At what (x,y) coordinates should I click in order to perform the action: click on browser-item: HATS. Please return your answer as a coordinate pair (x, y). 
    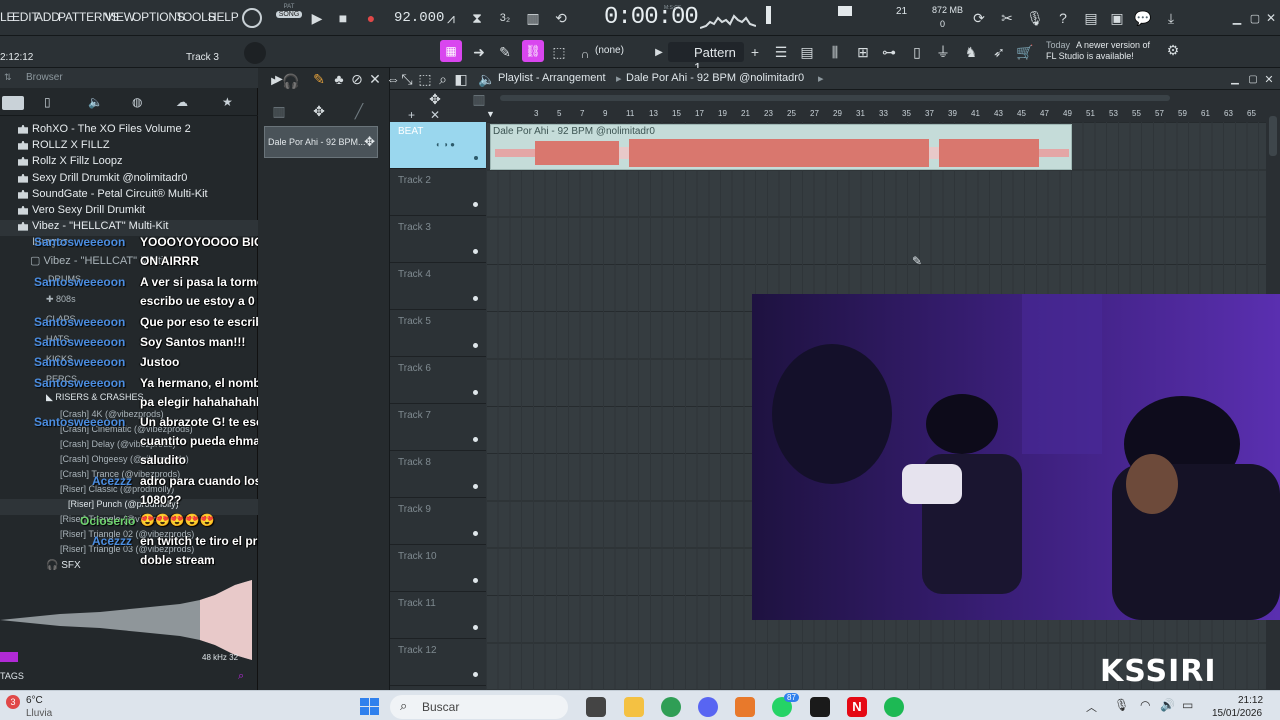
    Looking at the image, I should click on (57, 342).